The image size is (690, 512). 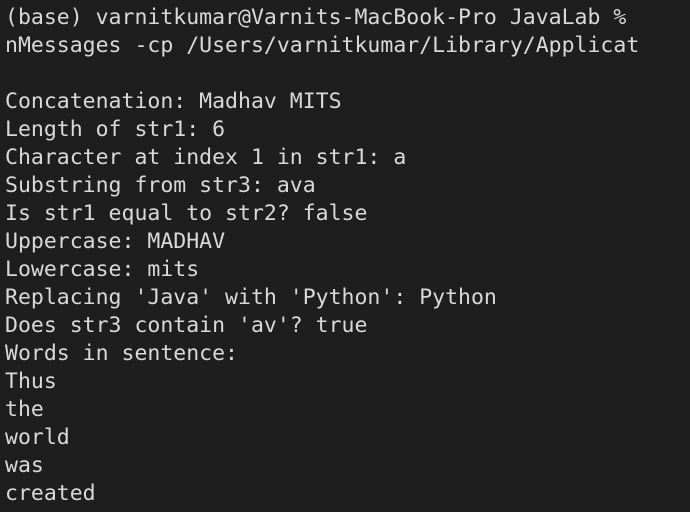 I want to click on output-line: created, so click(x=50, y=493).